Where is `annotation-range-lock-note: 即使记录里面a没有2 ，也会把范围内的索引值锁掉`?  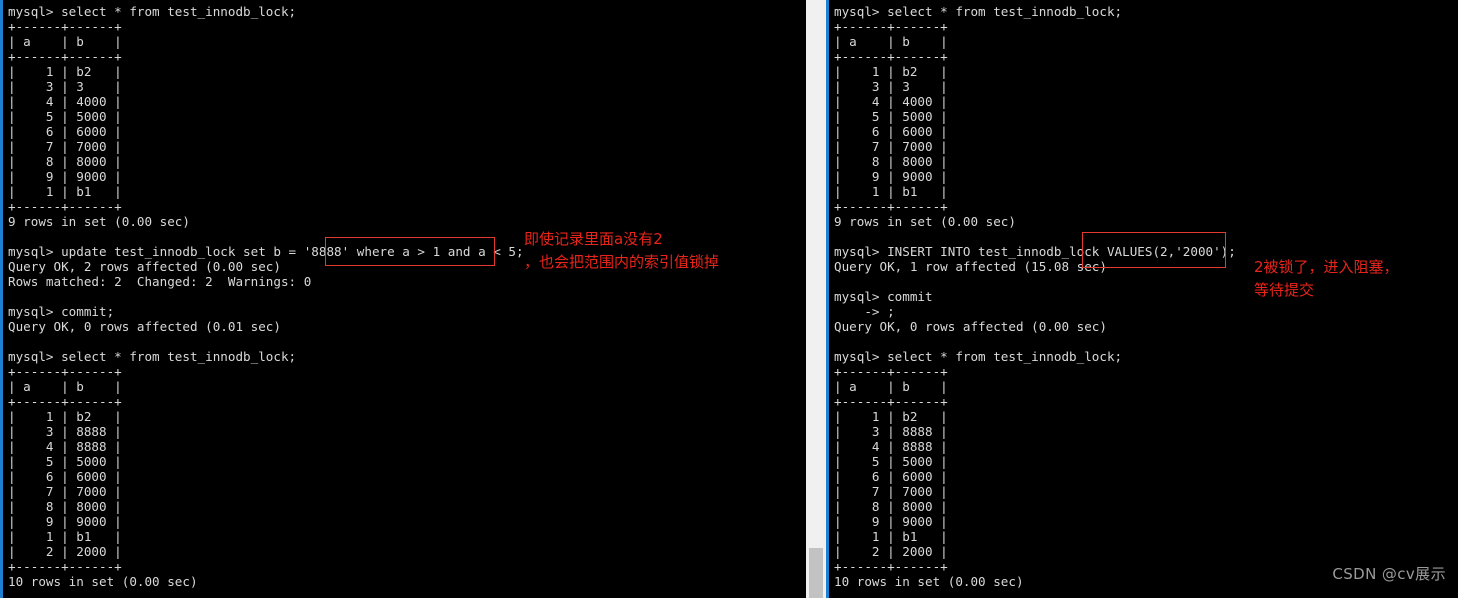
annotation-range-lock-note: 即使记录里面a没有2 ，也会把范围内的索引值锁掉 is located at coordinates (622, 250).